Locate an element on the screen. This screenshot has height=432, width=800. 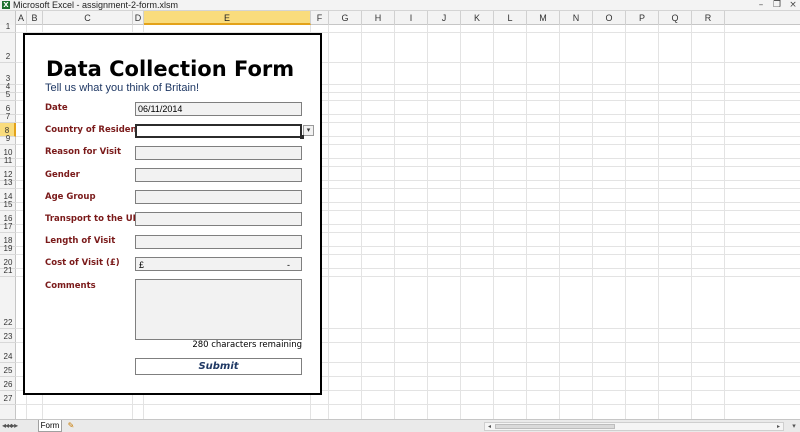
column-header-f: F is located at coordinates (320, 18).